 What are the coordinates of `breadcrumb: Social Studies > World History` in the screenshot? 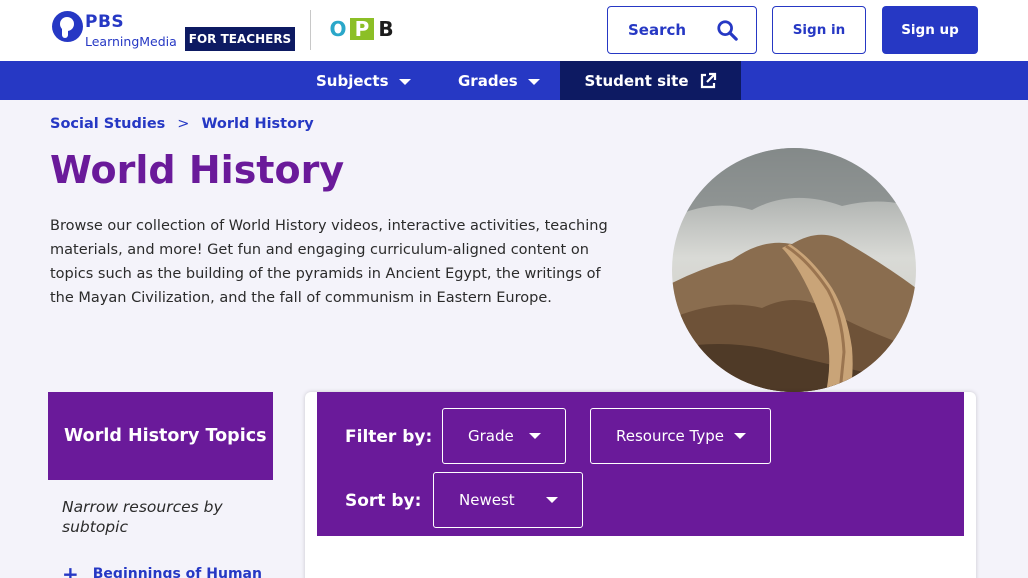 It's located at (182, 124).